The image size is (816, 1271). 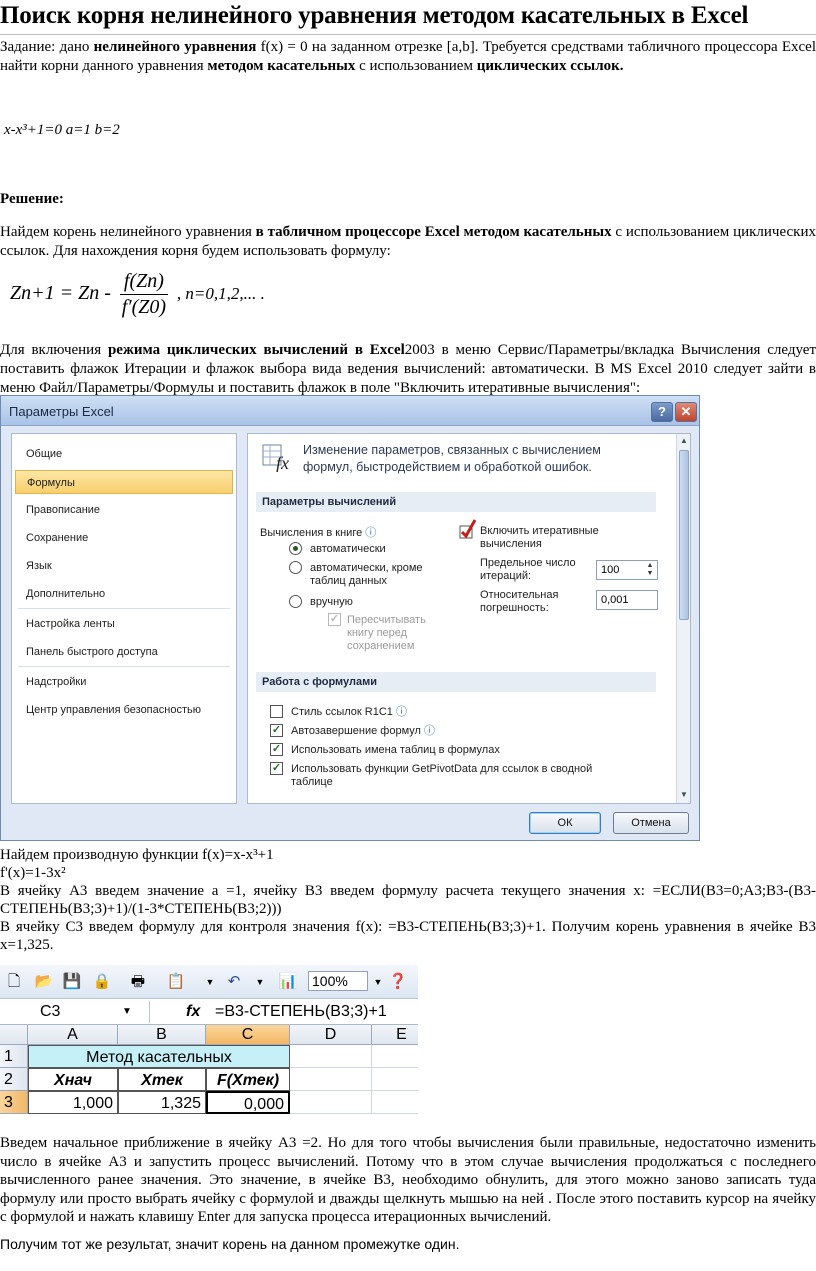 I want to click on intro-text-1: Найдем корень нелинейного уравнения, so click(x=128, y=232).